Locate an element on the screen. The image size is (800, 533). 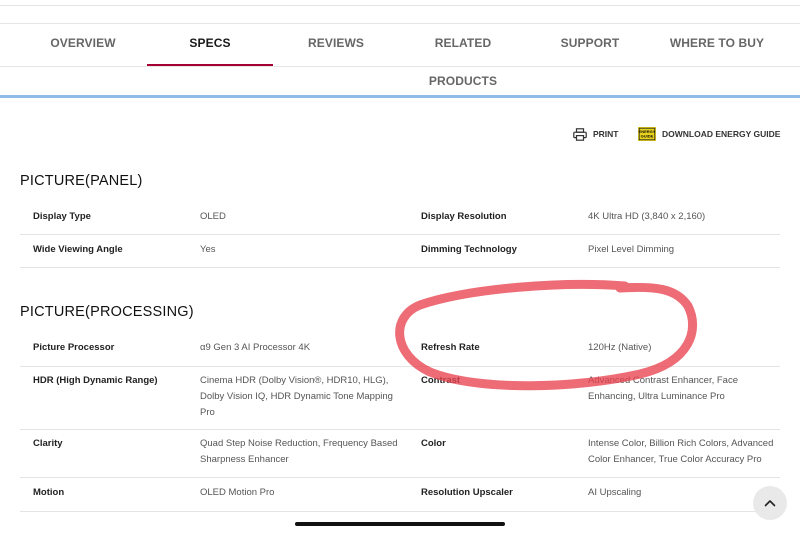
print-button: PRINT is located at coordinates (596, 134).